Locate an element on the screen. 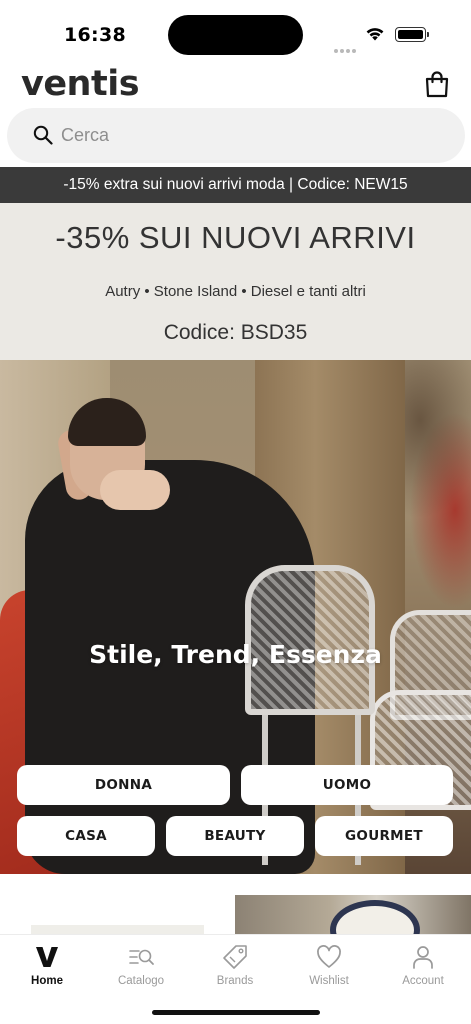 This screenshot has width=471, height=1024. tab-brands: Brands is located at coordinates (235, 969).